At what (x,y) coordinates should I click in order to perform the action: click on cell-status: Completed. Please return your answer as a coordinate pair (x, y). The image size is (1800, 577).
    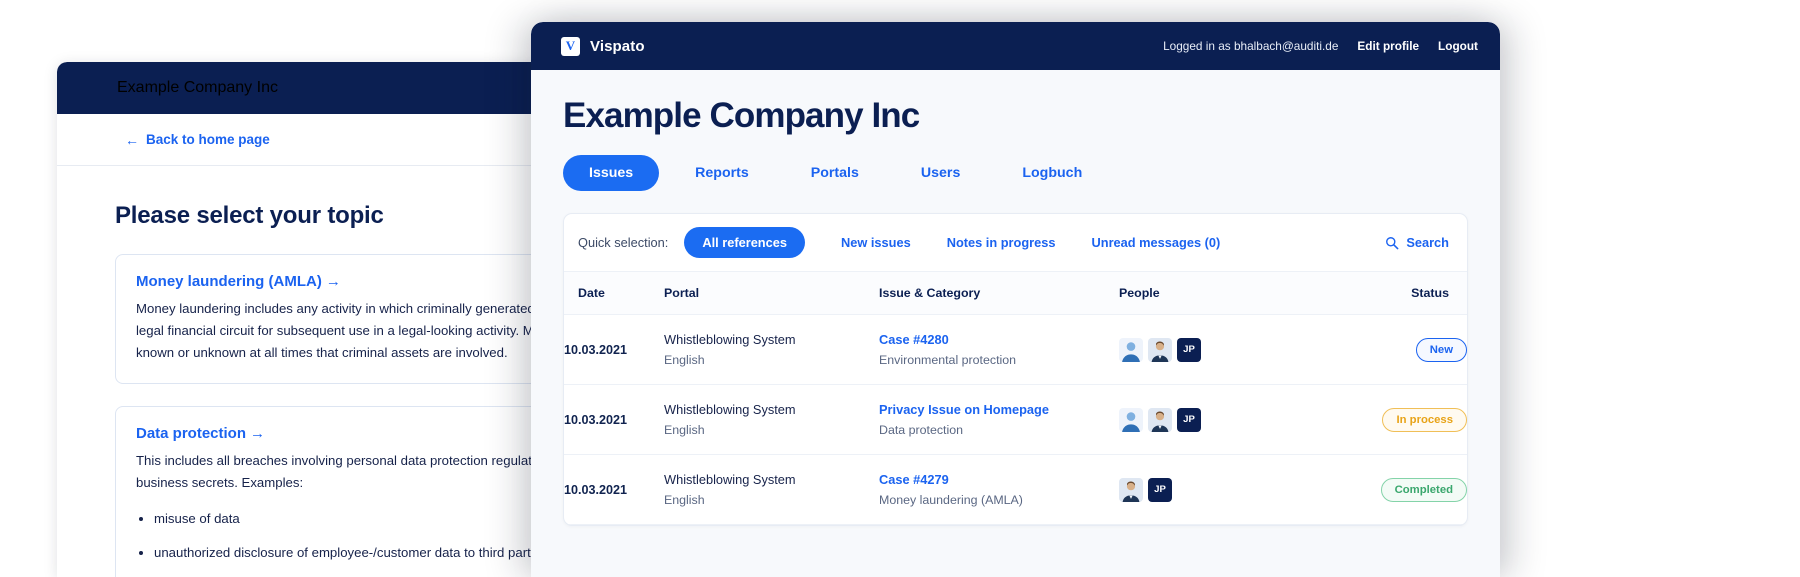
    Looking at the image, I should click on (1408, 489).